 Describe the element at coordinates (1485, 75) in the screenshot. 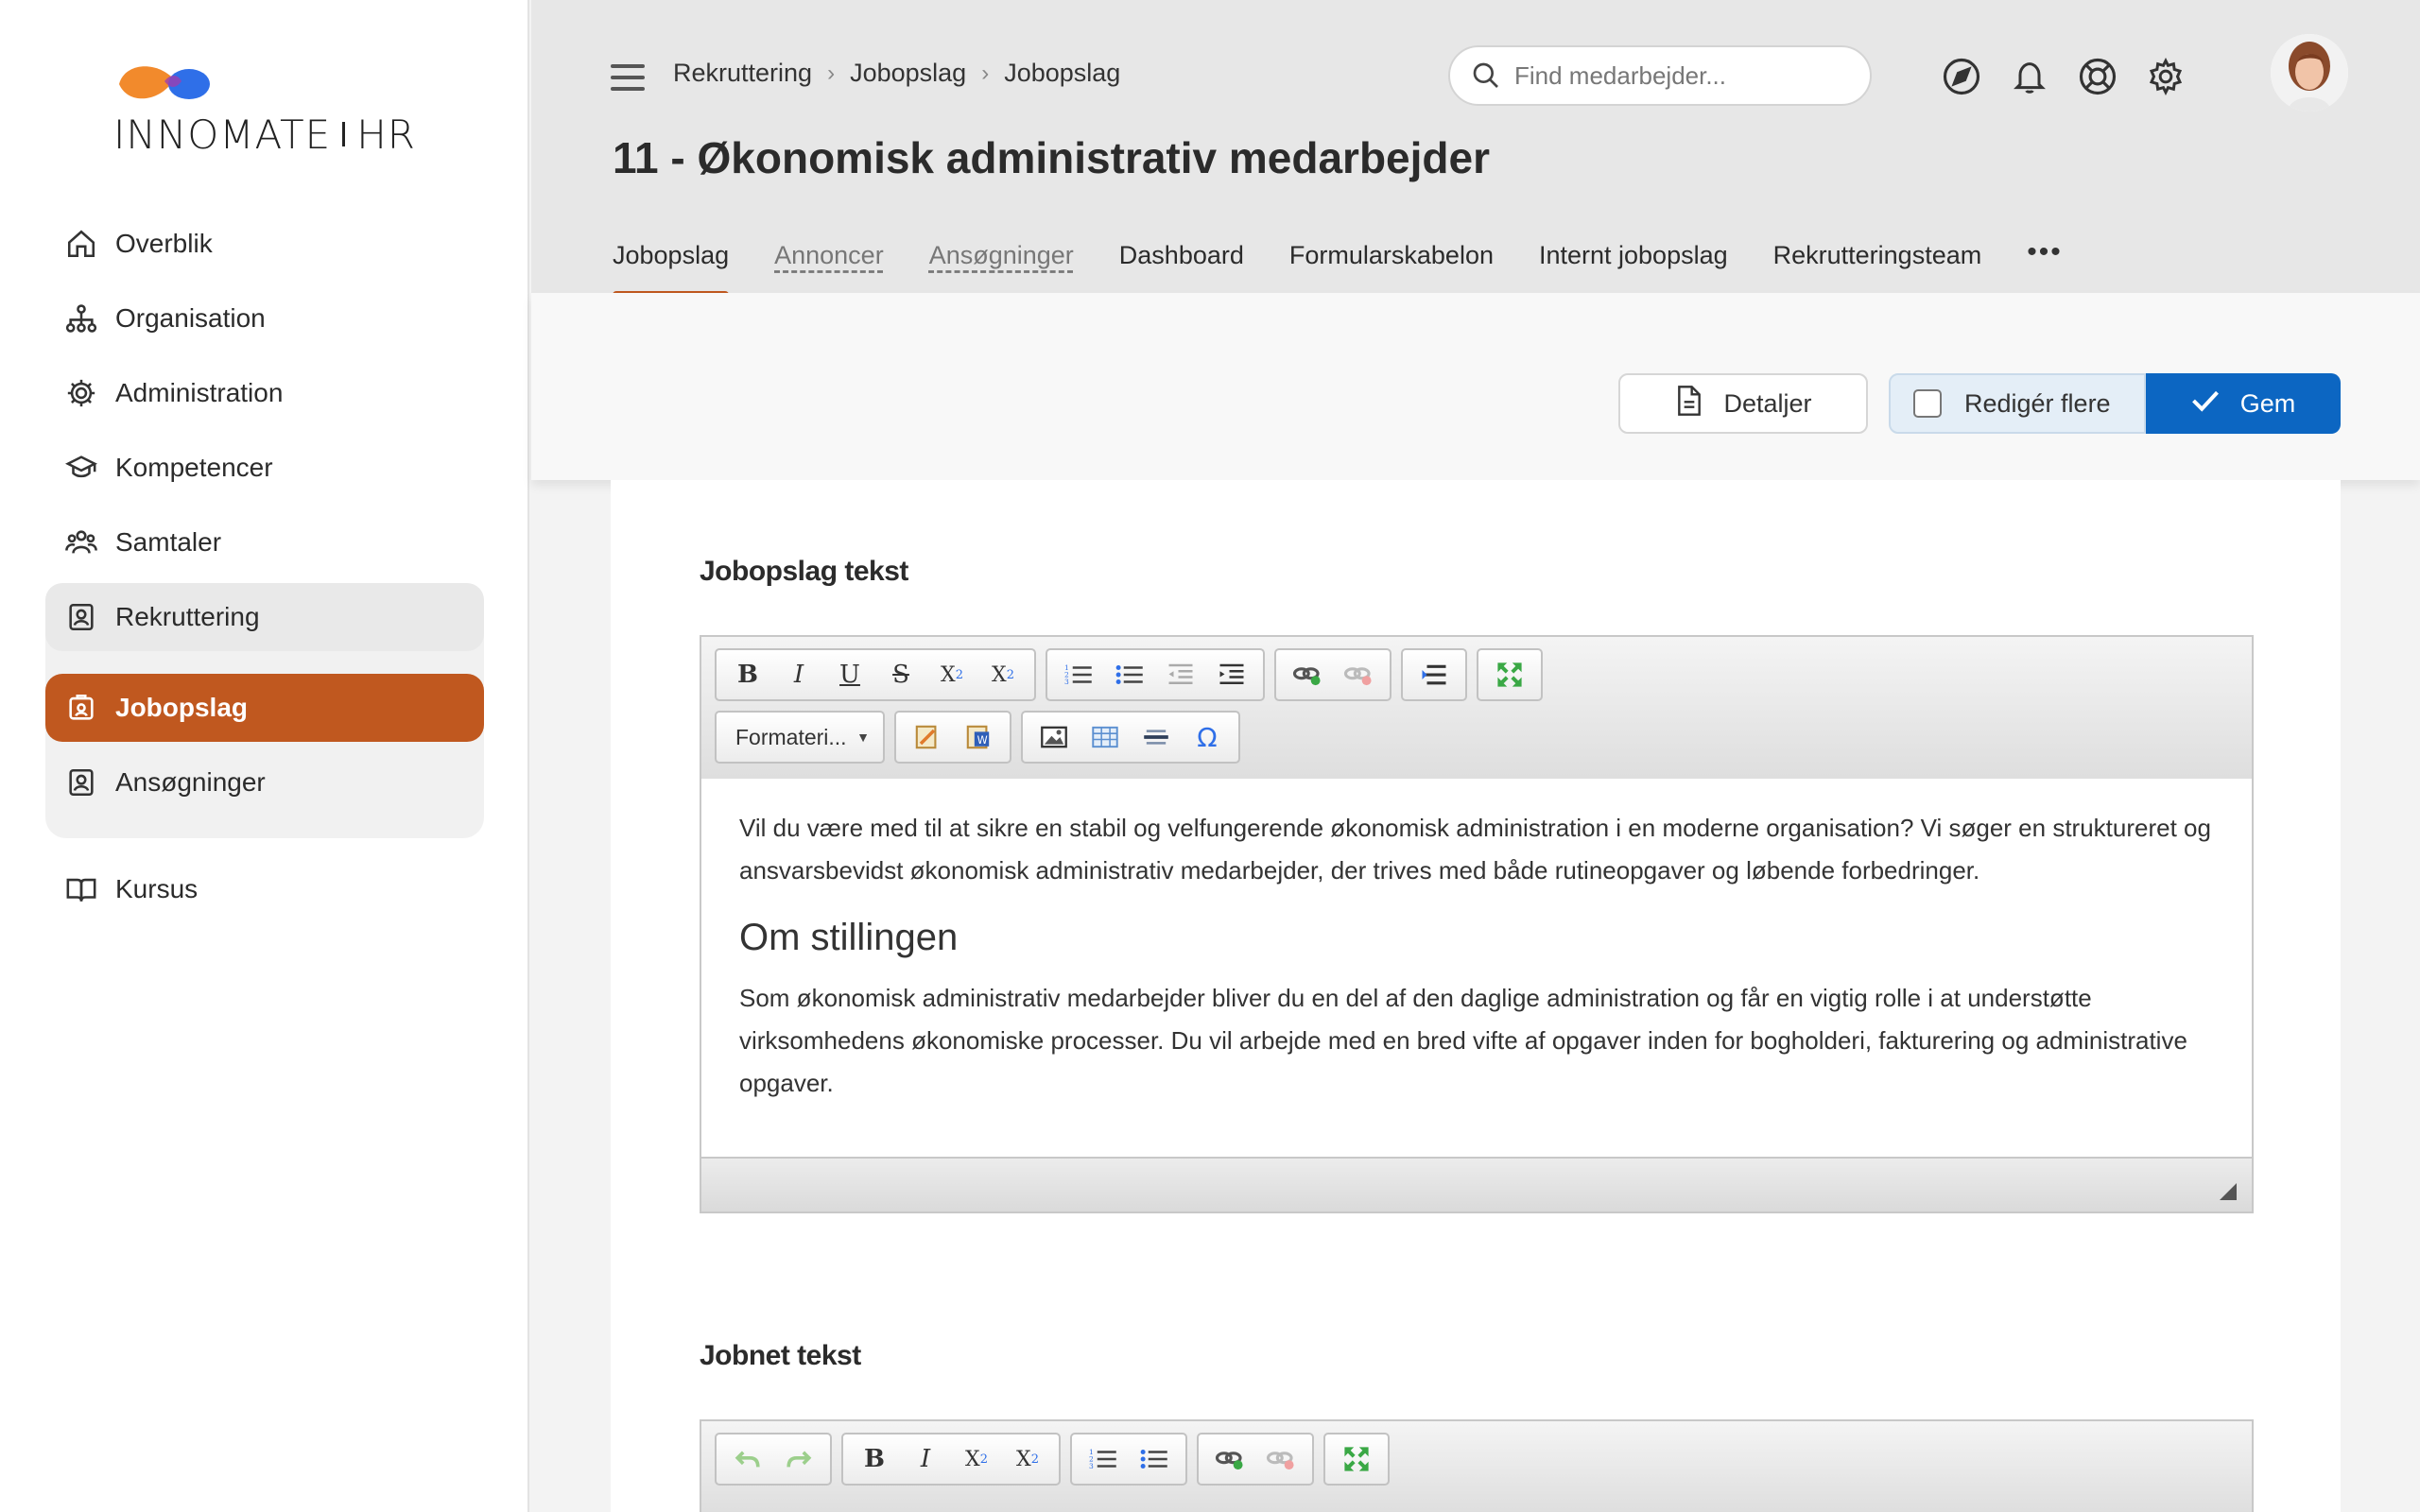

I see `search-icon` at that location.